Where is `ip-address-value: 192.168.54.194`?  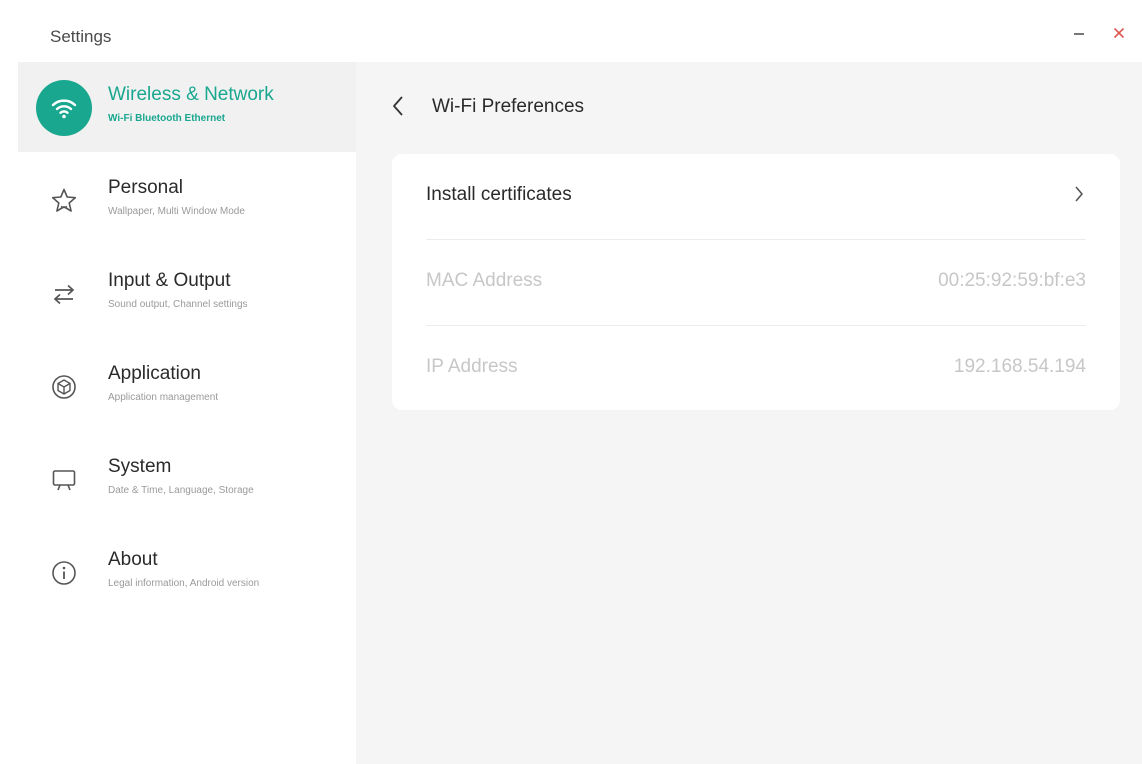 ip-address-value: 192.168.54.194 is located at coordinates (1019, 366).